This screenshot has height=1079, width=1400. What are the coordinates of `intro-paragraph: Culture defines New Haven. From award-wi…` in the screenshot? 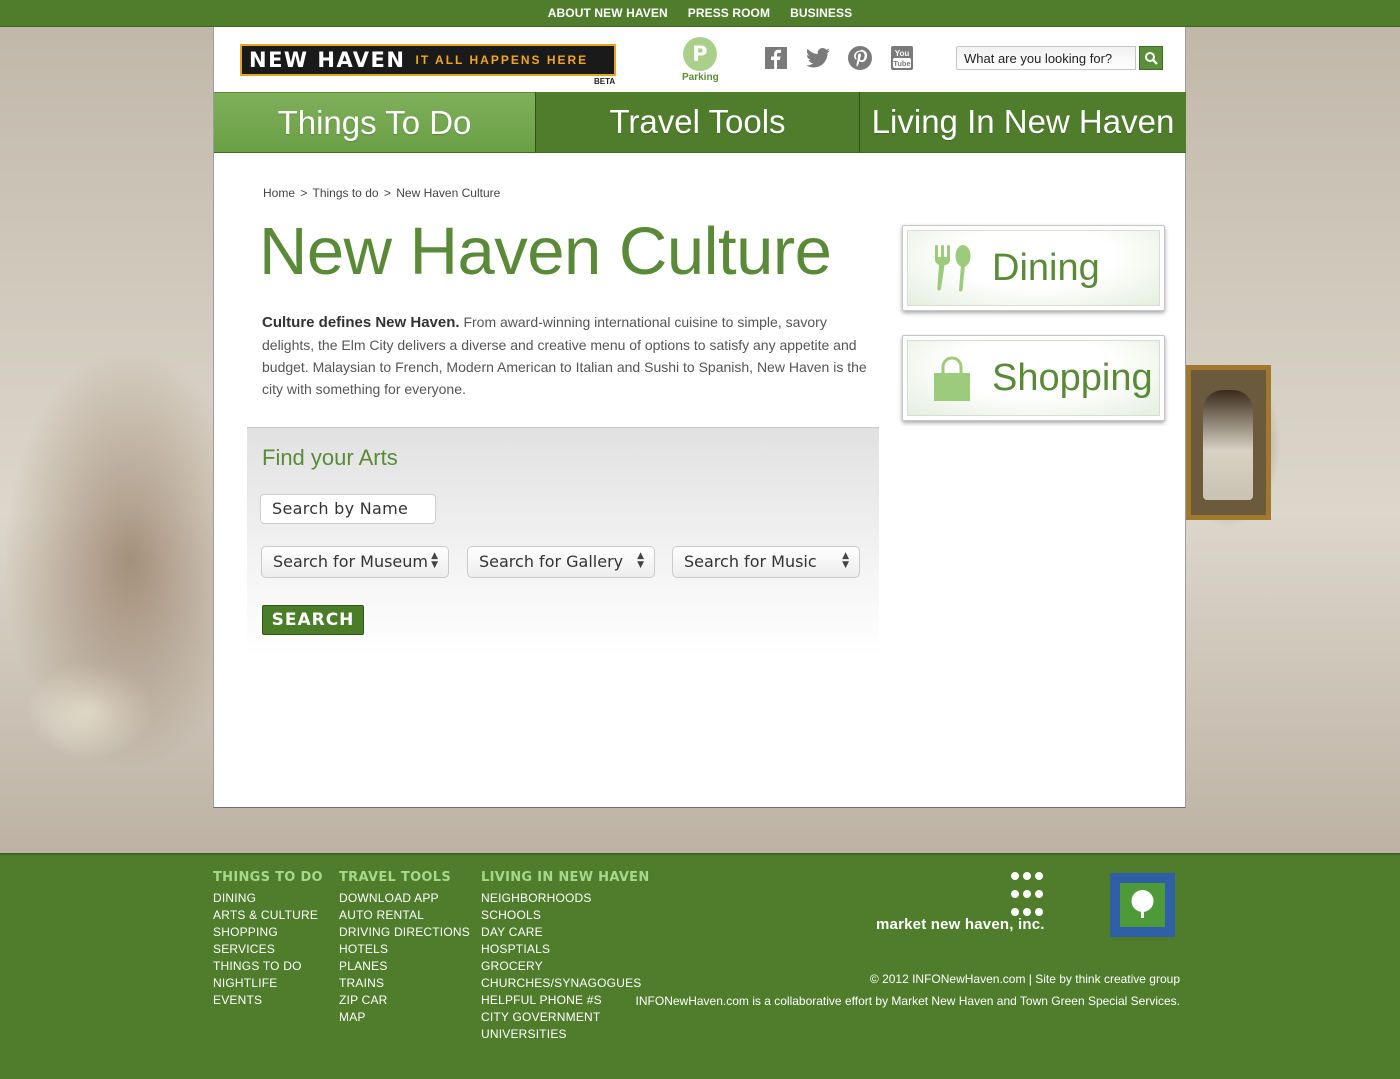 It's located at (567, 355).